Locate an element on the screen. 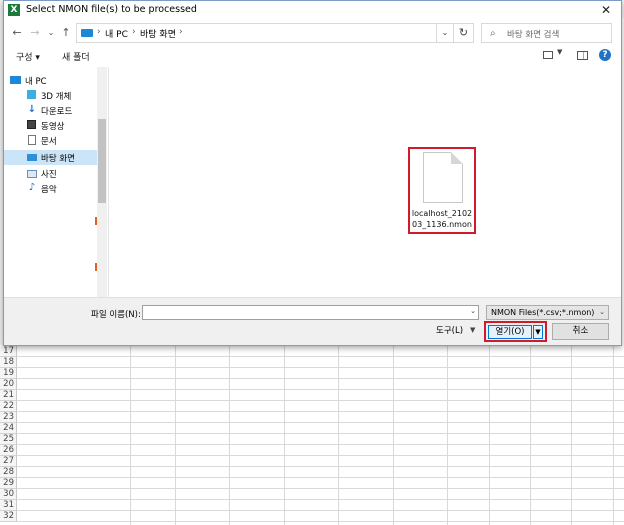 The image size is (624, 525). row-header: 24 is located at coordinates (8, 428).